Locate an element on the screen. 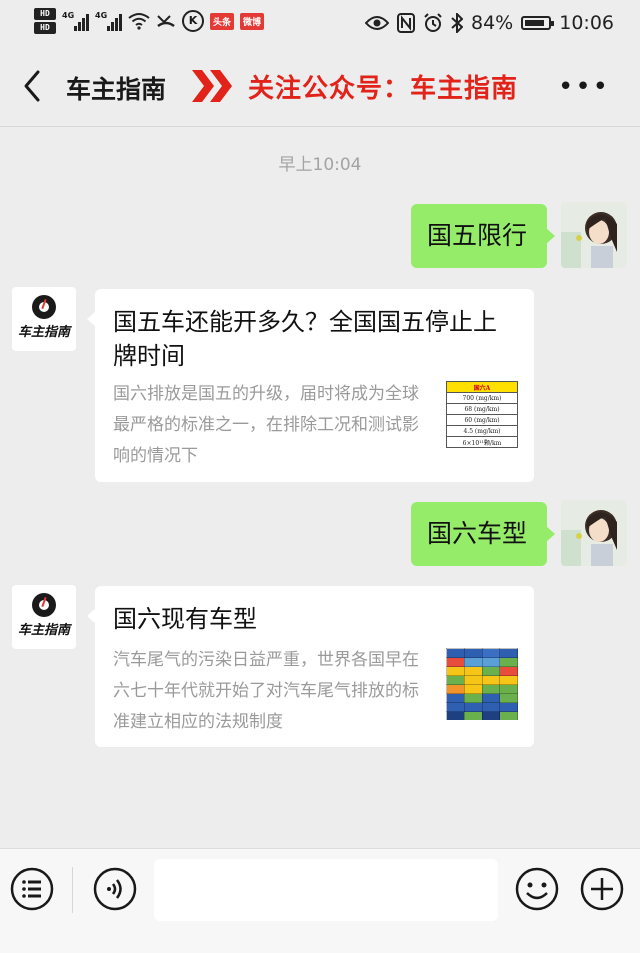 The image size is (640, 953). signal-icon-2: 4G is located at coordinates (108, 21).